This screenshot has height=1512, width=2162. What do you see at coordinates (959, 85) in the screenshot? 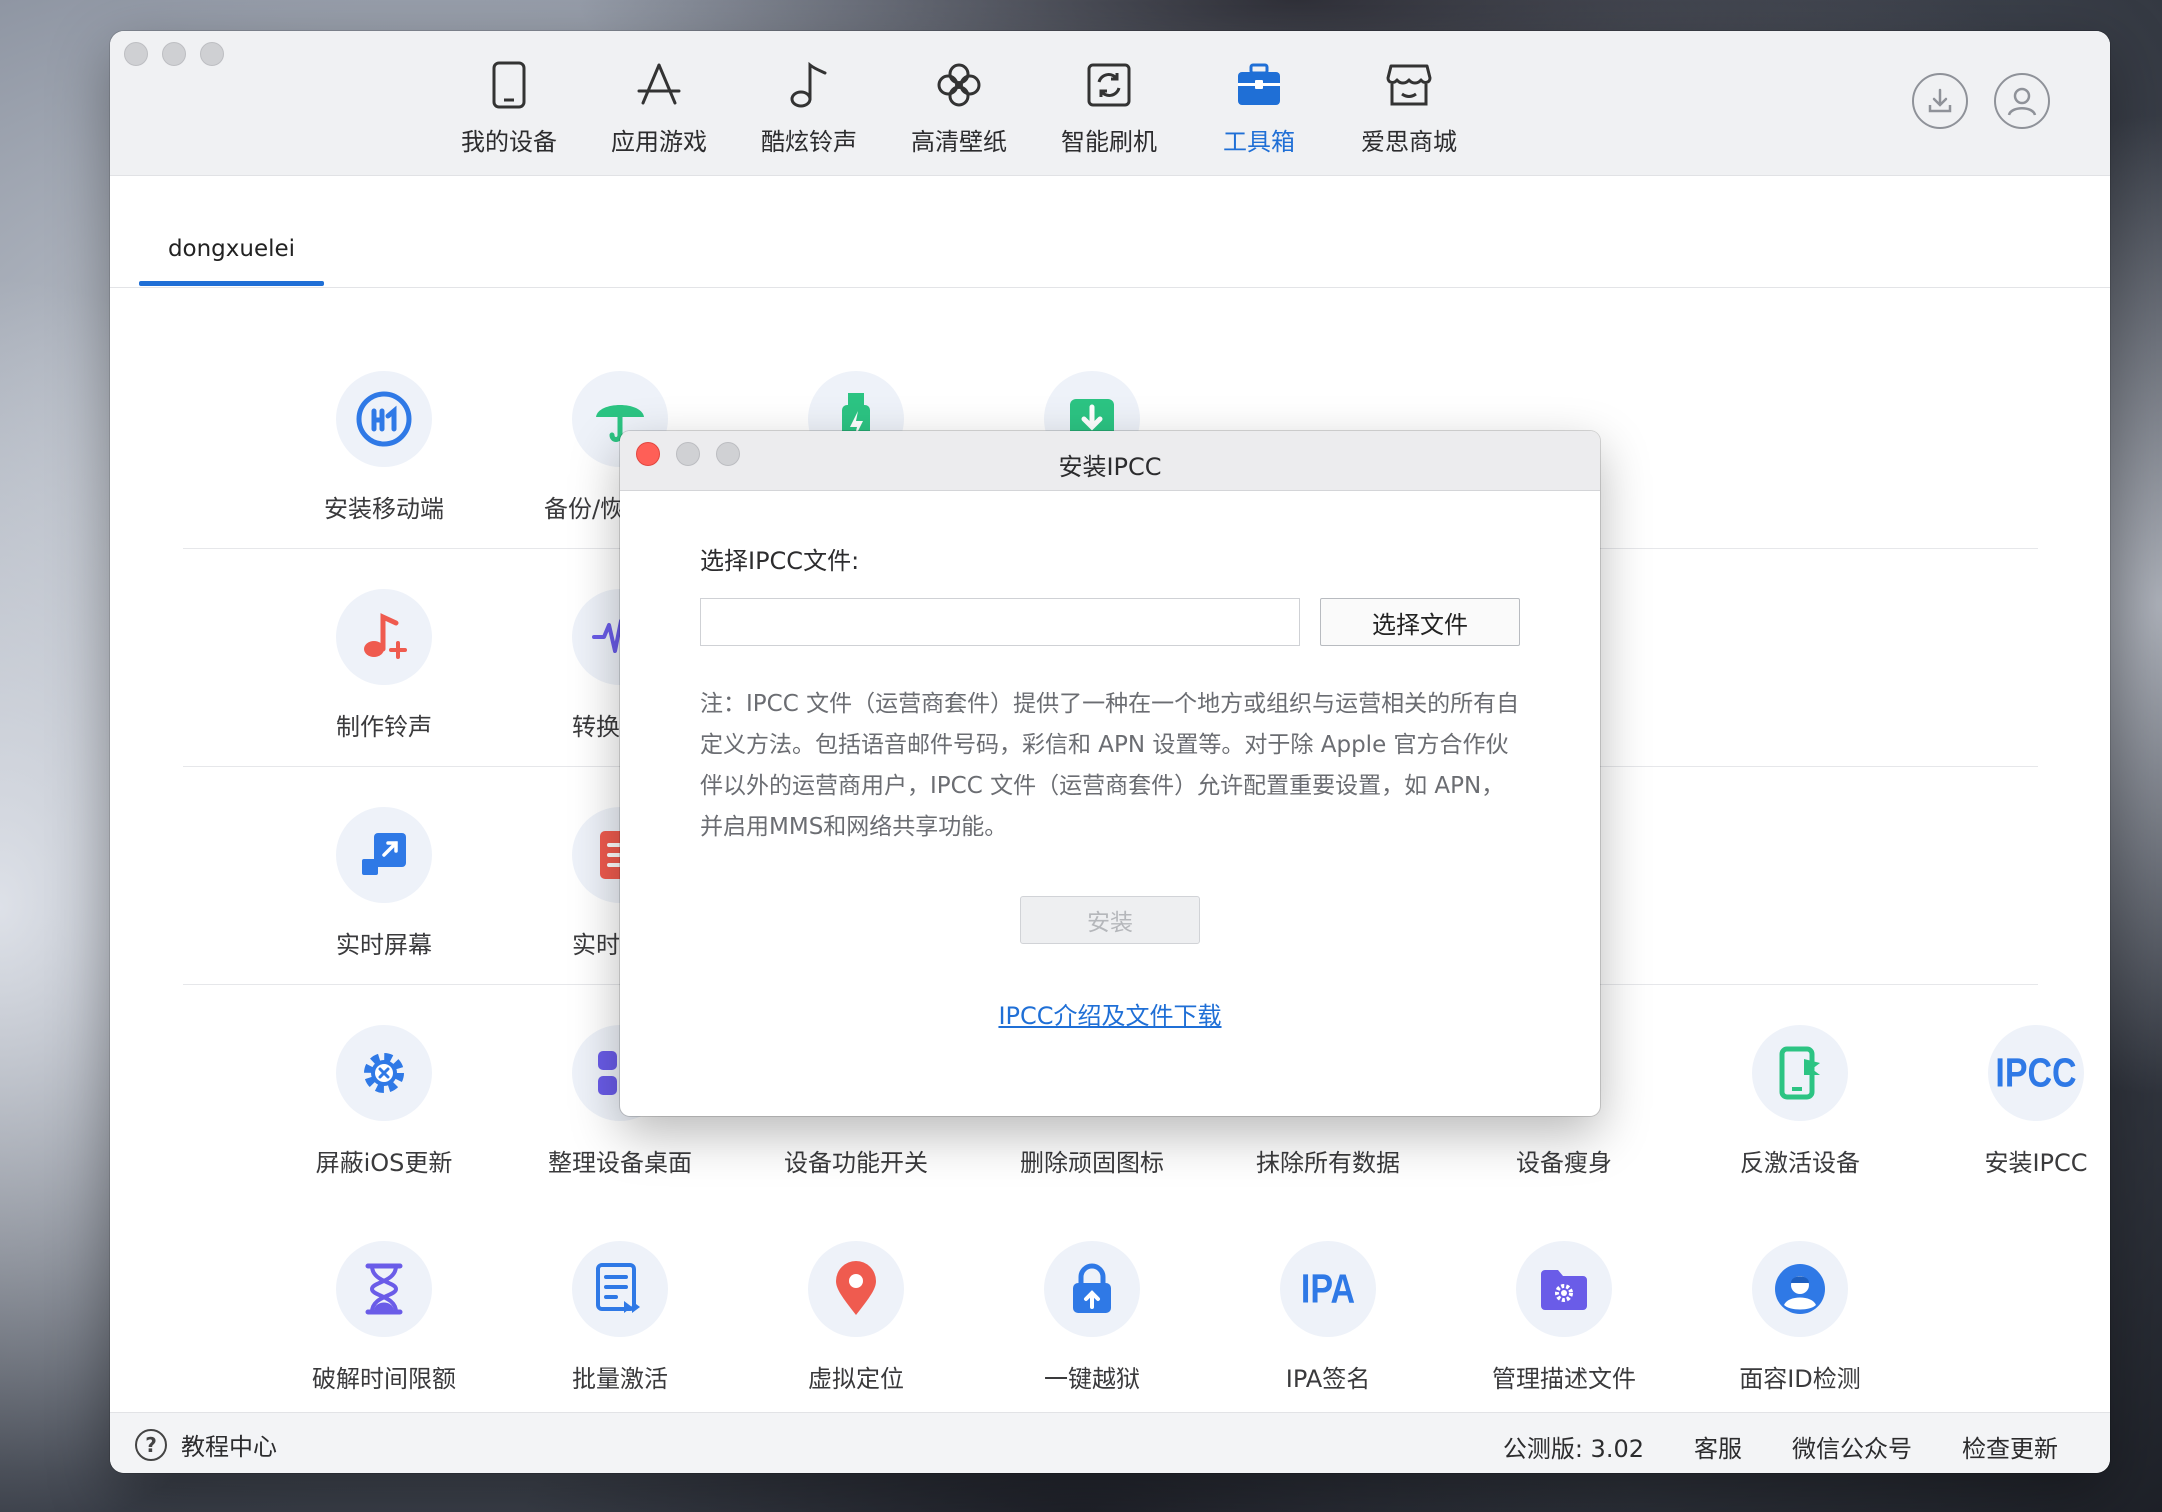
I see `flower-icon` at bounding box center [959, 85].